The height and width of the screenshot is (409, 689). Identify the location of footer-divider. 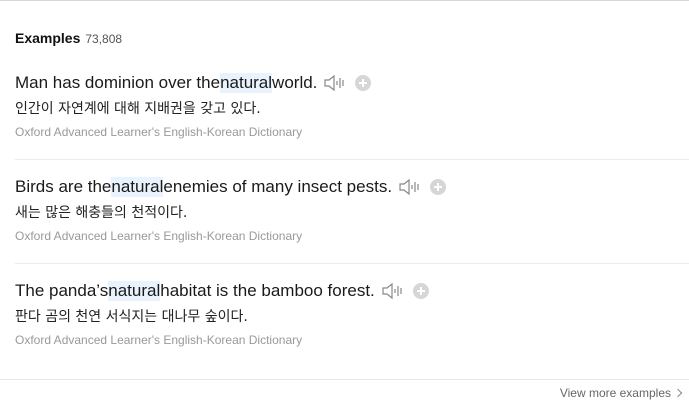
(344, 379).